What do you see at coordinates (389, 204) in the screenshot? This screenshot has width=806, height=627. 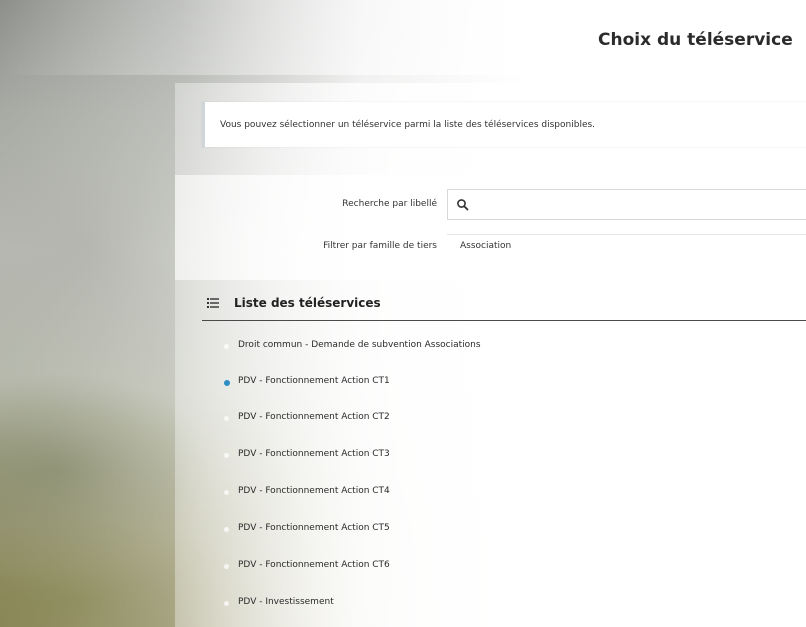 I see `search-label: Recherche par libellé` at bounding box center [389, 204].